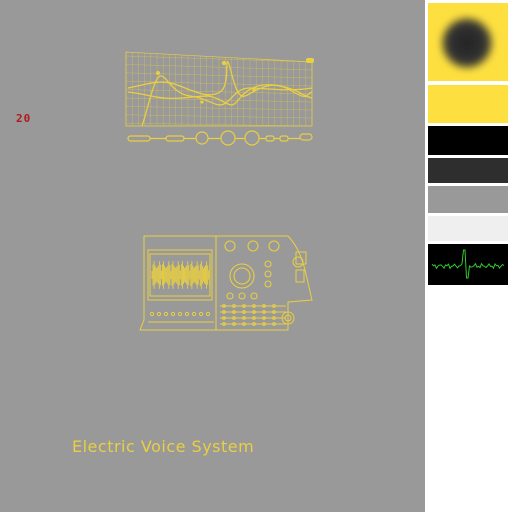  I want to click on yellow-swatch, so click(468, 104).